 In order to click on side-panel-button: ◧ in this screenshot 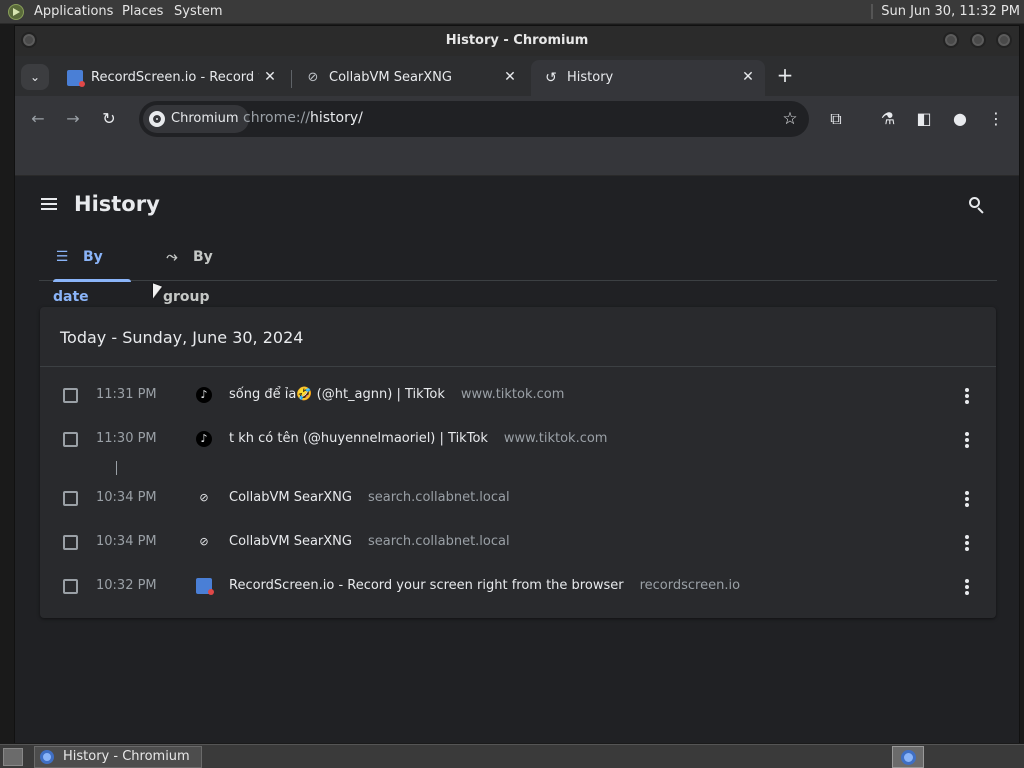, I will do `click(924, 119)`.